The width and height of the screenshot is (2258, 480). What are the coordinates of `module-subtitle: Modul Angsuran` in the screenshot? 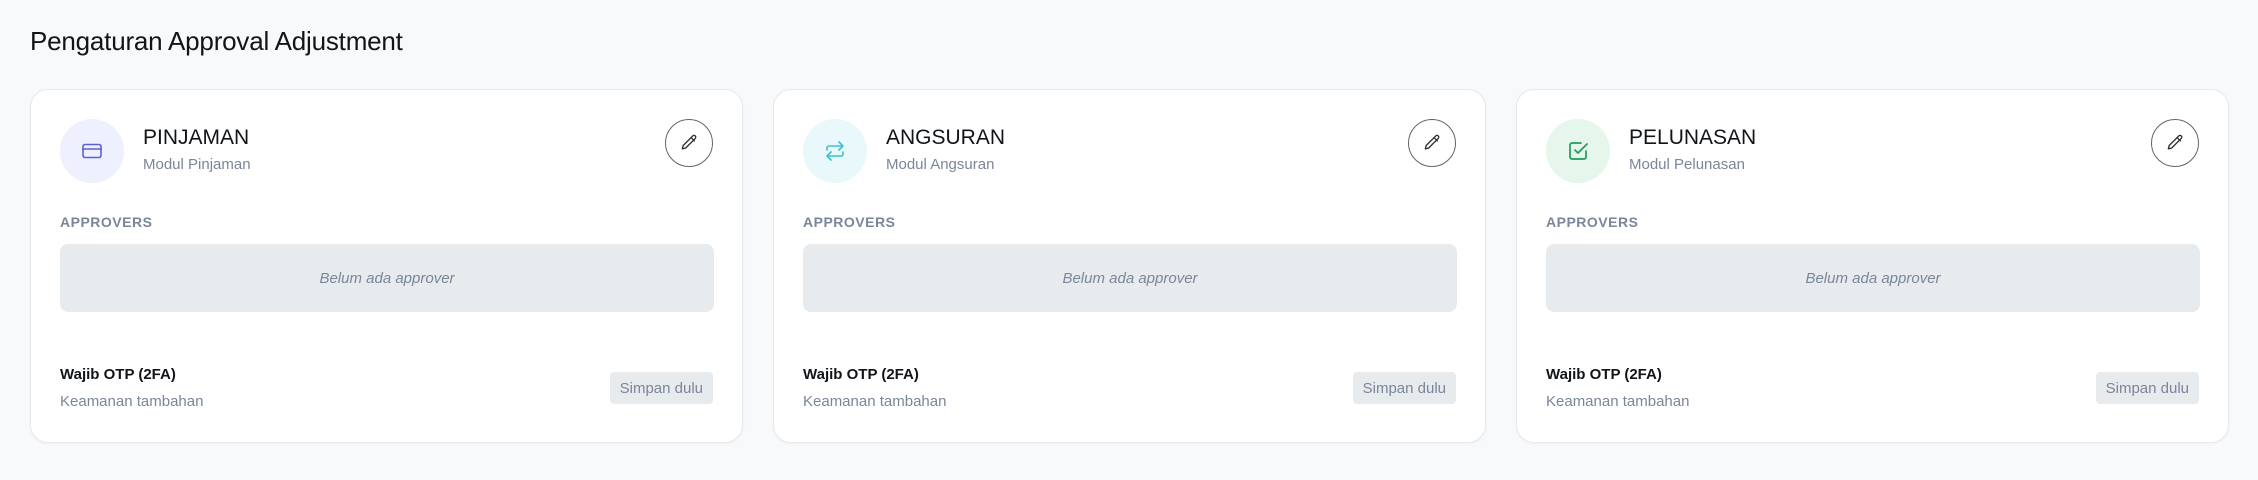 It's located at (940, 164).